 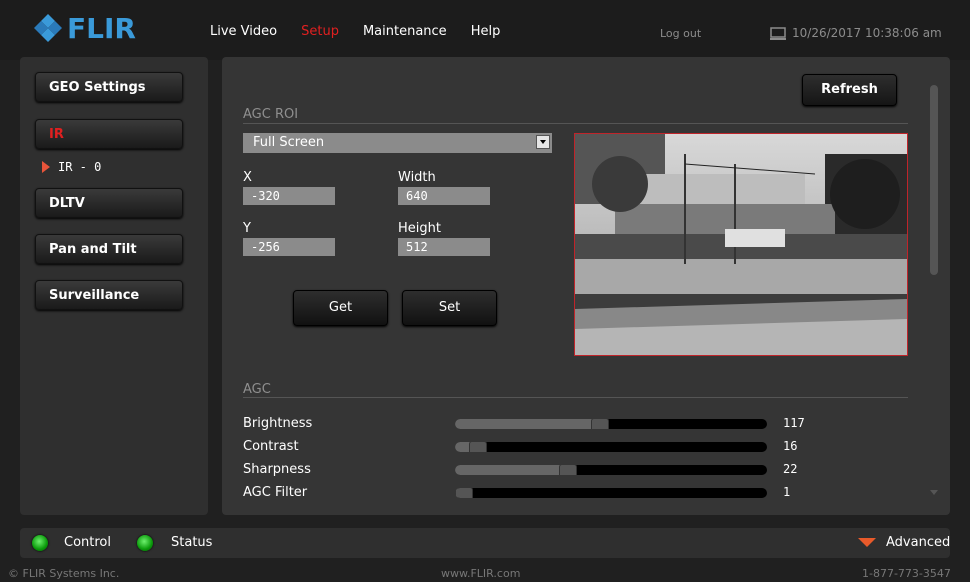 I want to click on status-led-icon, so click(x=145, y=543).